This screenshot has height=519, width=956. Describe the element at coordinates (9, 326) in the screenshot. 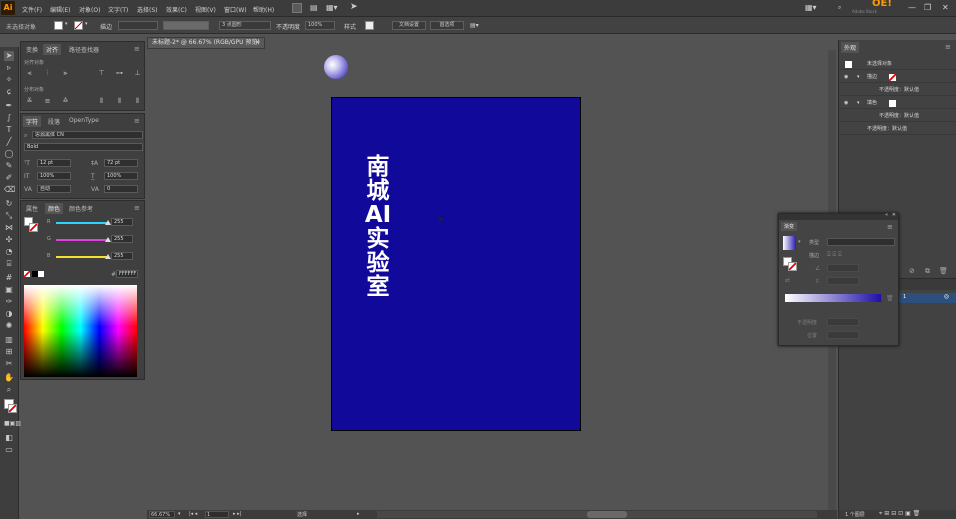

I see `symbol-sprayer-tool-icon: ✺` at that location.